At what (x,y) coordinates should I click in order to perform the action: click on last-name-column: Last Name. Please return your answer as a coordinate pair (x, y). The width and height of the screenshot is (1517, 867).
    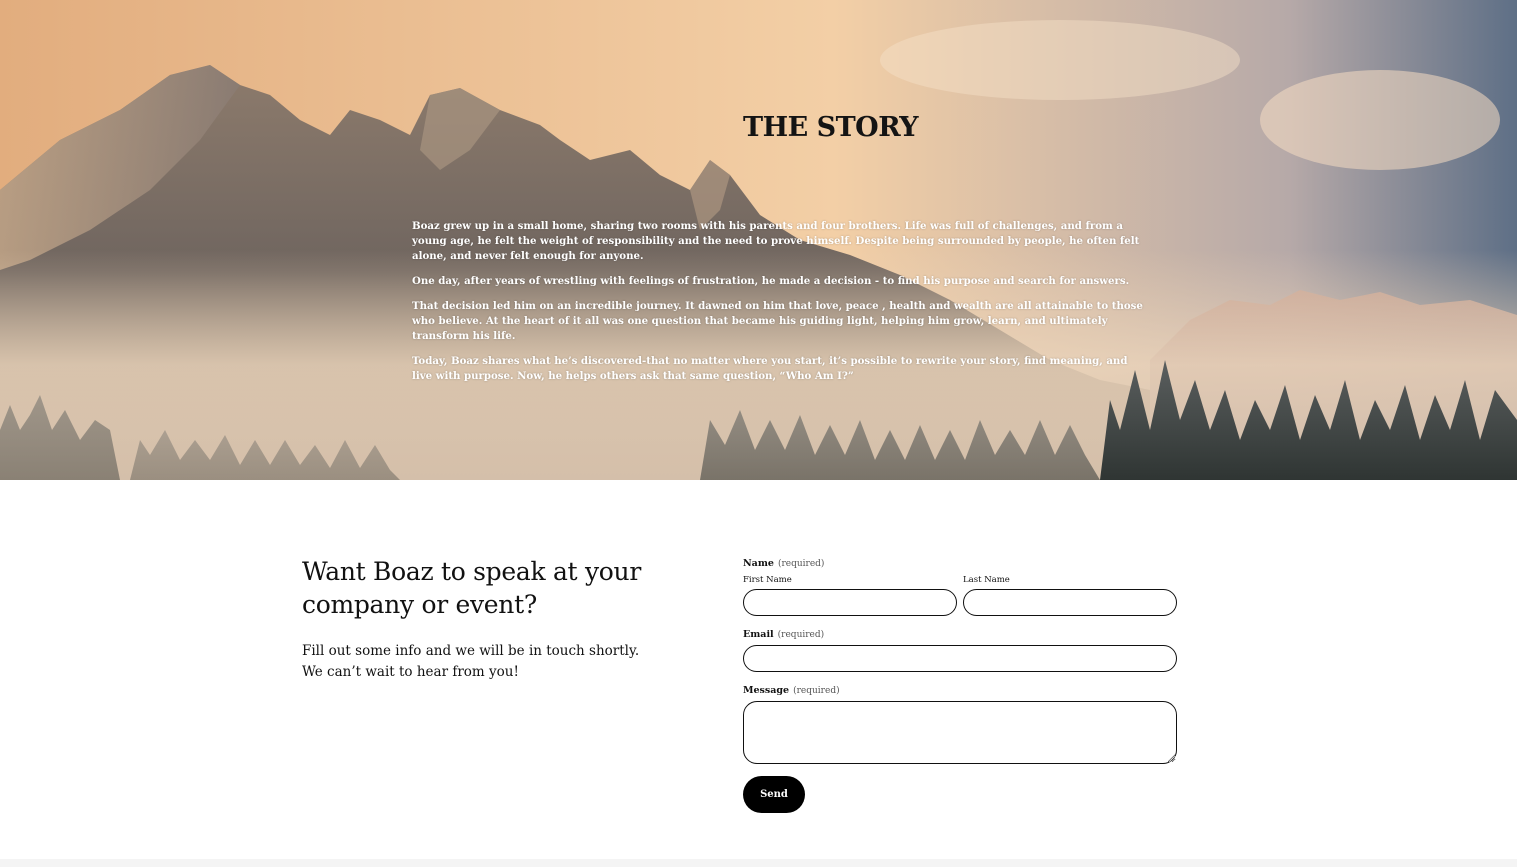
    Looking at the image, I should click on (1070, 595).